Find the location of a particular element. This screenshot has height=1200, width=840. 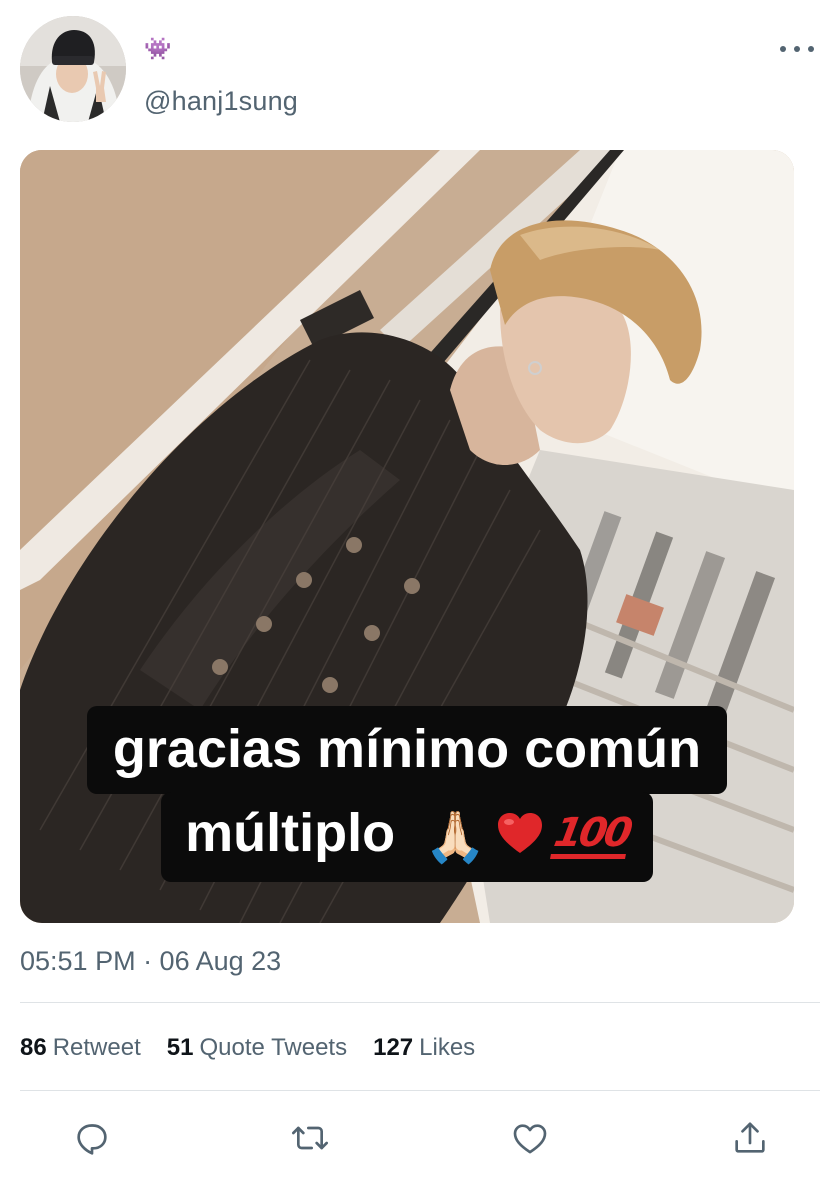

stat-count: 86 is located at coordinates (33, 1047).